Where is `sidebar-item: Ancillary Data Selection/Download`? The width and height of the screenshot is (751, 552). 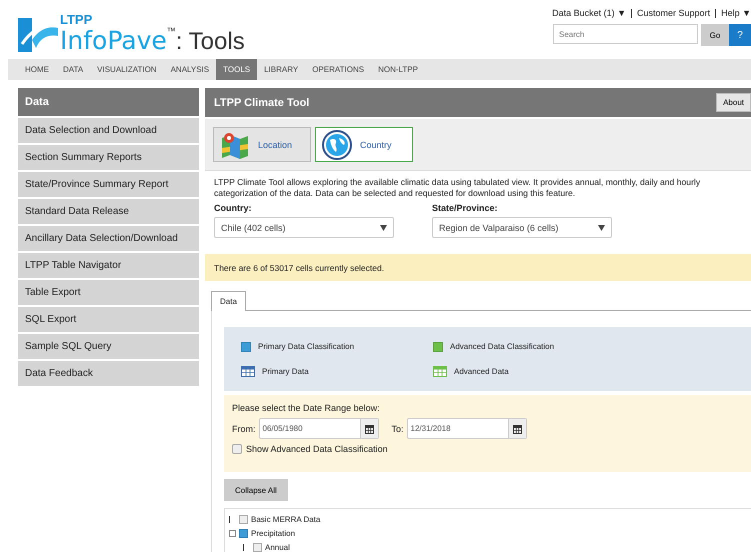
sidebar-item: Ancillary Data Selection/Download is located at coordinates (108, 238).